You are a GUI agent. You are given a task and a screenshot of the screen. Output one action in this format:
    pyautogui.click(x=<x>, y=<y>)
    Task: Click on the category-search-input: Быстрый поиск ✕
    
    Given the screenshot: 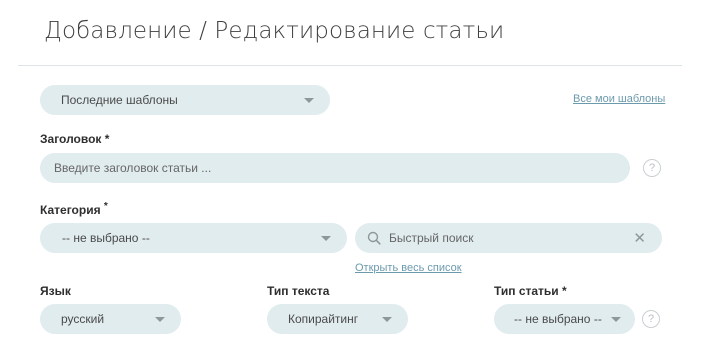 What is the action you would take?
    pyautogui.click(x=508, y=238)
    